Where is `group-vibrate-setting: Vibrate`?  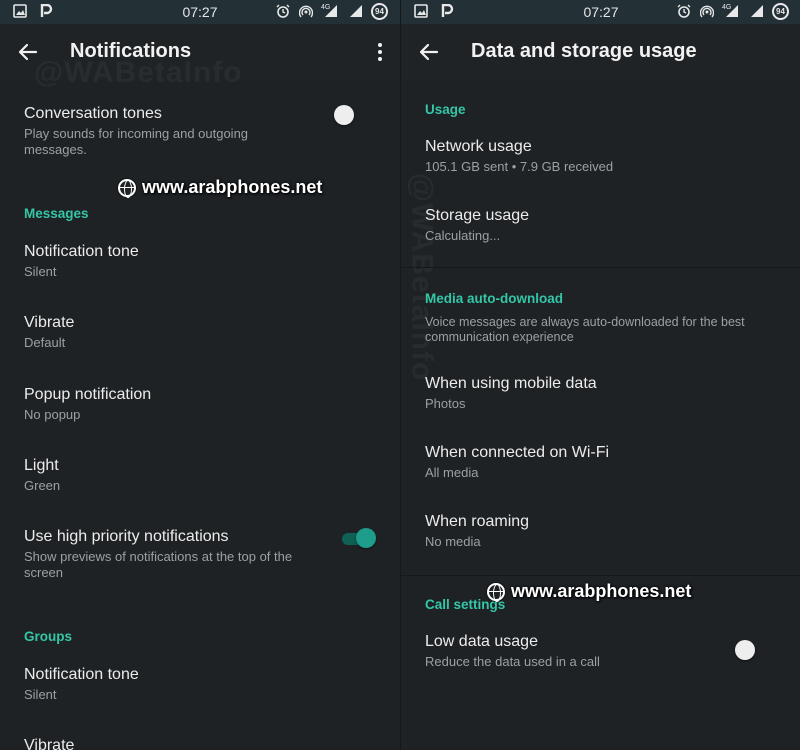
group-vibrate-setting: Vibrate is located at coordinates (200, 743).